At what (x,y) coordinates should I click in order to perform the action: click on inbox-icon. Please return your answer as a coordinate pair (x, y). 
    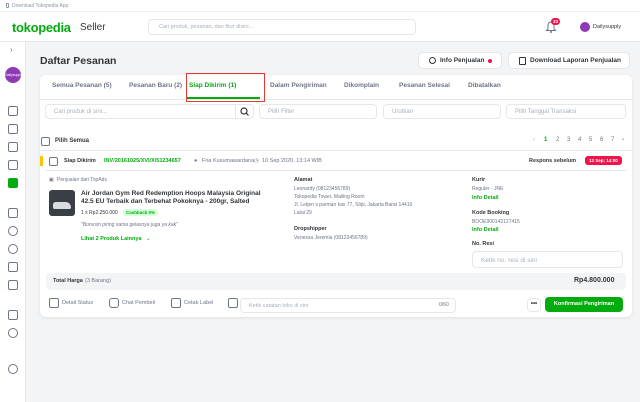
    Looking at the image, I should click on (13, 165).